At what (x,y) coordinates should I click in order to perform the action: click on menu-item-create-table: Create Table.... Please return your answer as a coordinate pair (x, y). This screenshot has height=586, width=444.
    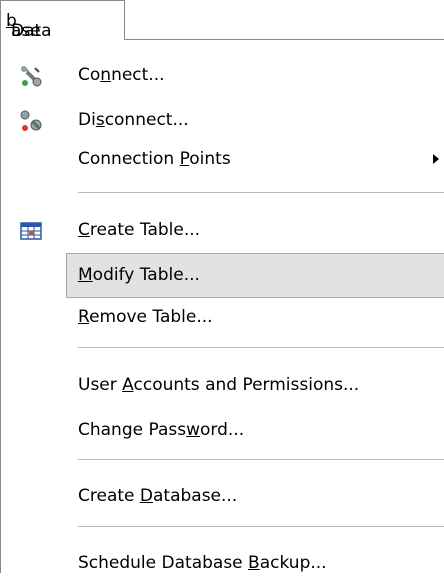
    Looking at the image, I should click on (222, 230).